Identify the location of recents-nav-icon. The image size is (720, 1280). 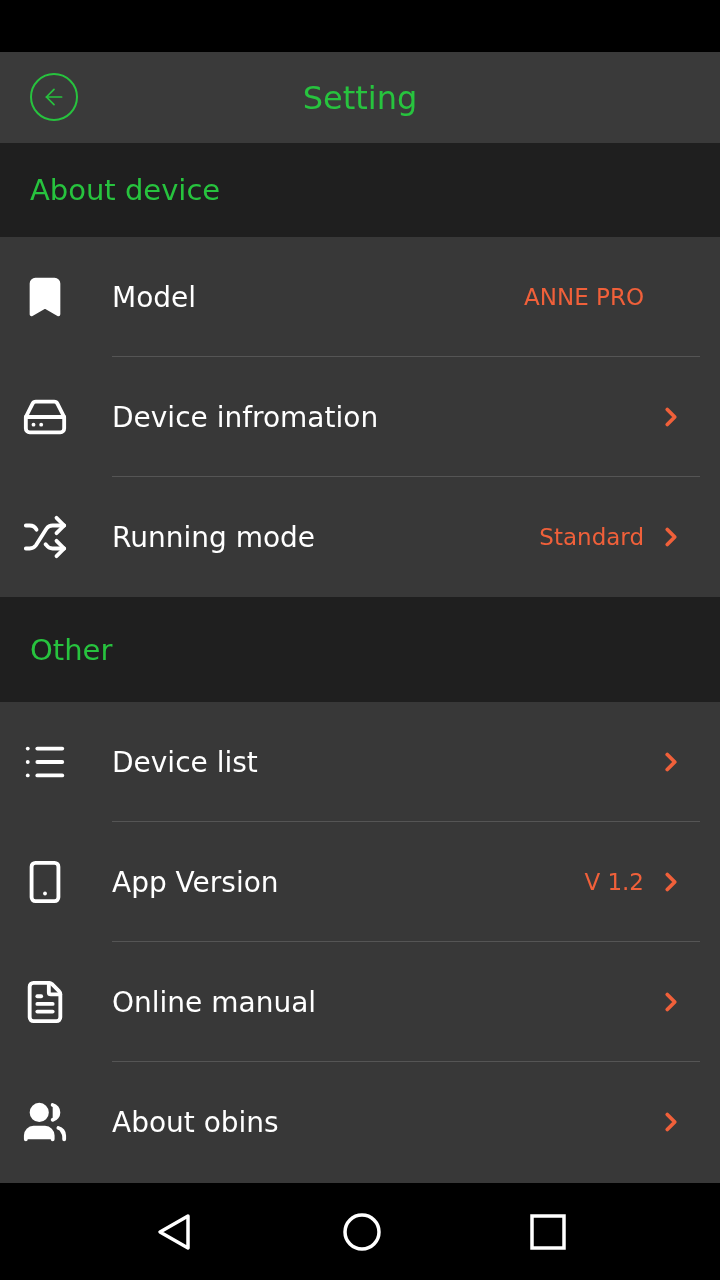
(548, 1231).